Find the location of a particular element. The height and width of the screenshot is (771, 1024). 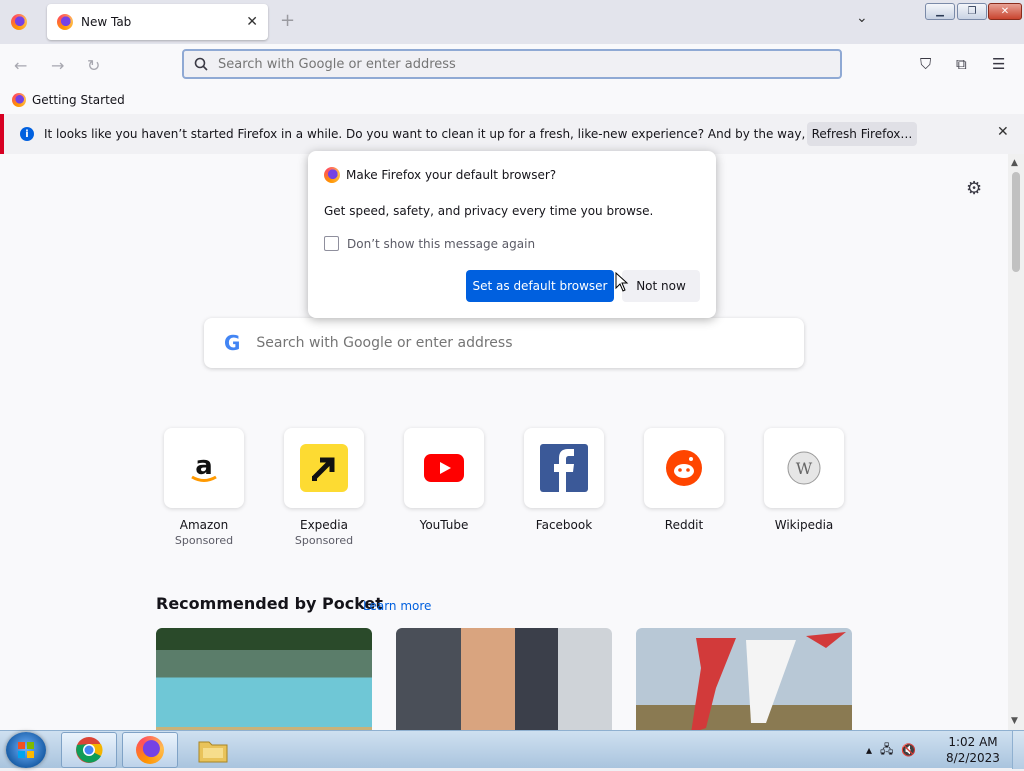

folder-icon is located at coordinates (213, 752).